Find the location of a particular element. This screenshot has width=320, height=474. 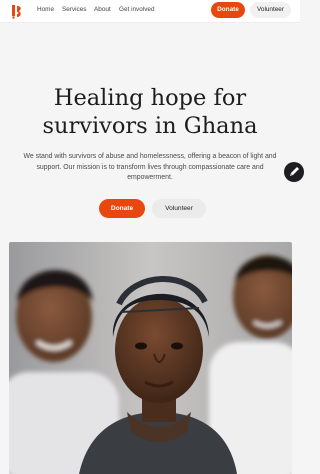

hero-title: Healing hope for survivors in Ghana is located at coordinates (150, 112).